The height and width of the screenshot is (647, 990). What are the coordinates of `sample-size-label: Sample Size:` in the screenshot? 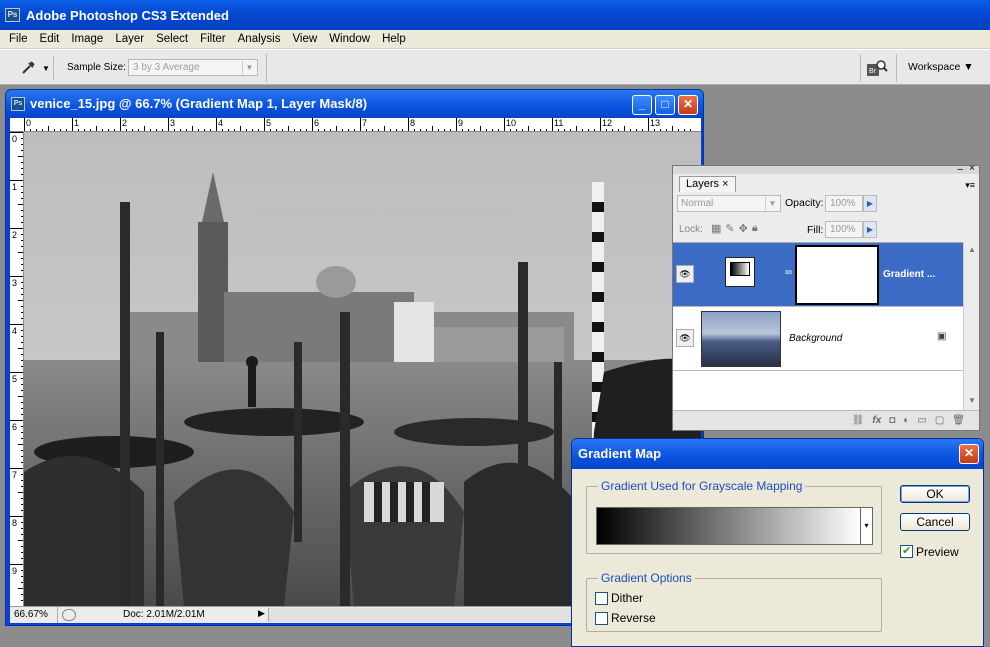 It's located at (96, 67).